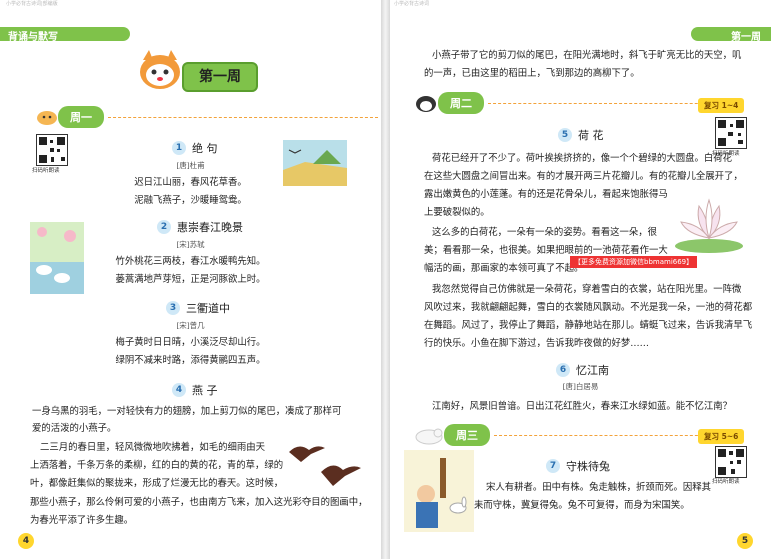 This screenshot has width=771, height=559. I want to click on poem-6-author: [唐]白居易, so click(580, 386).